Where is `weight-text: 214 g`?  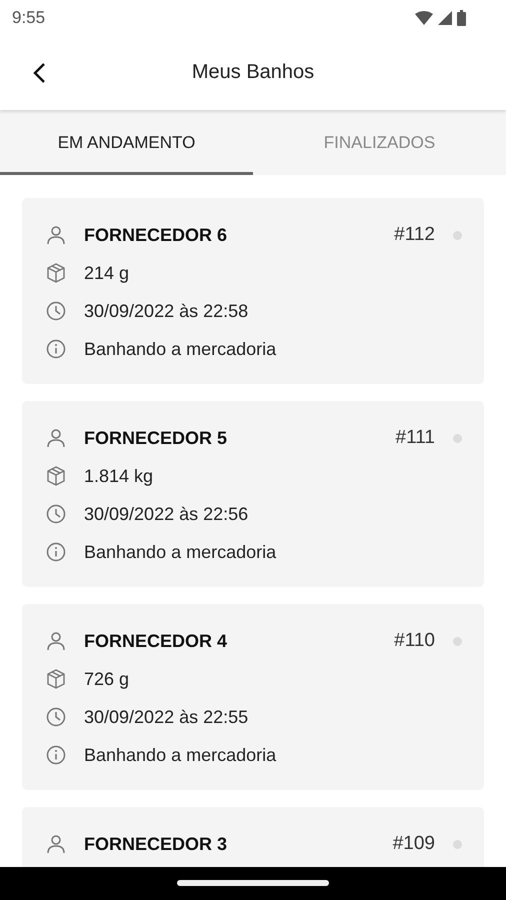
weight-text: 214 g is located at coordinates (107, 273).